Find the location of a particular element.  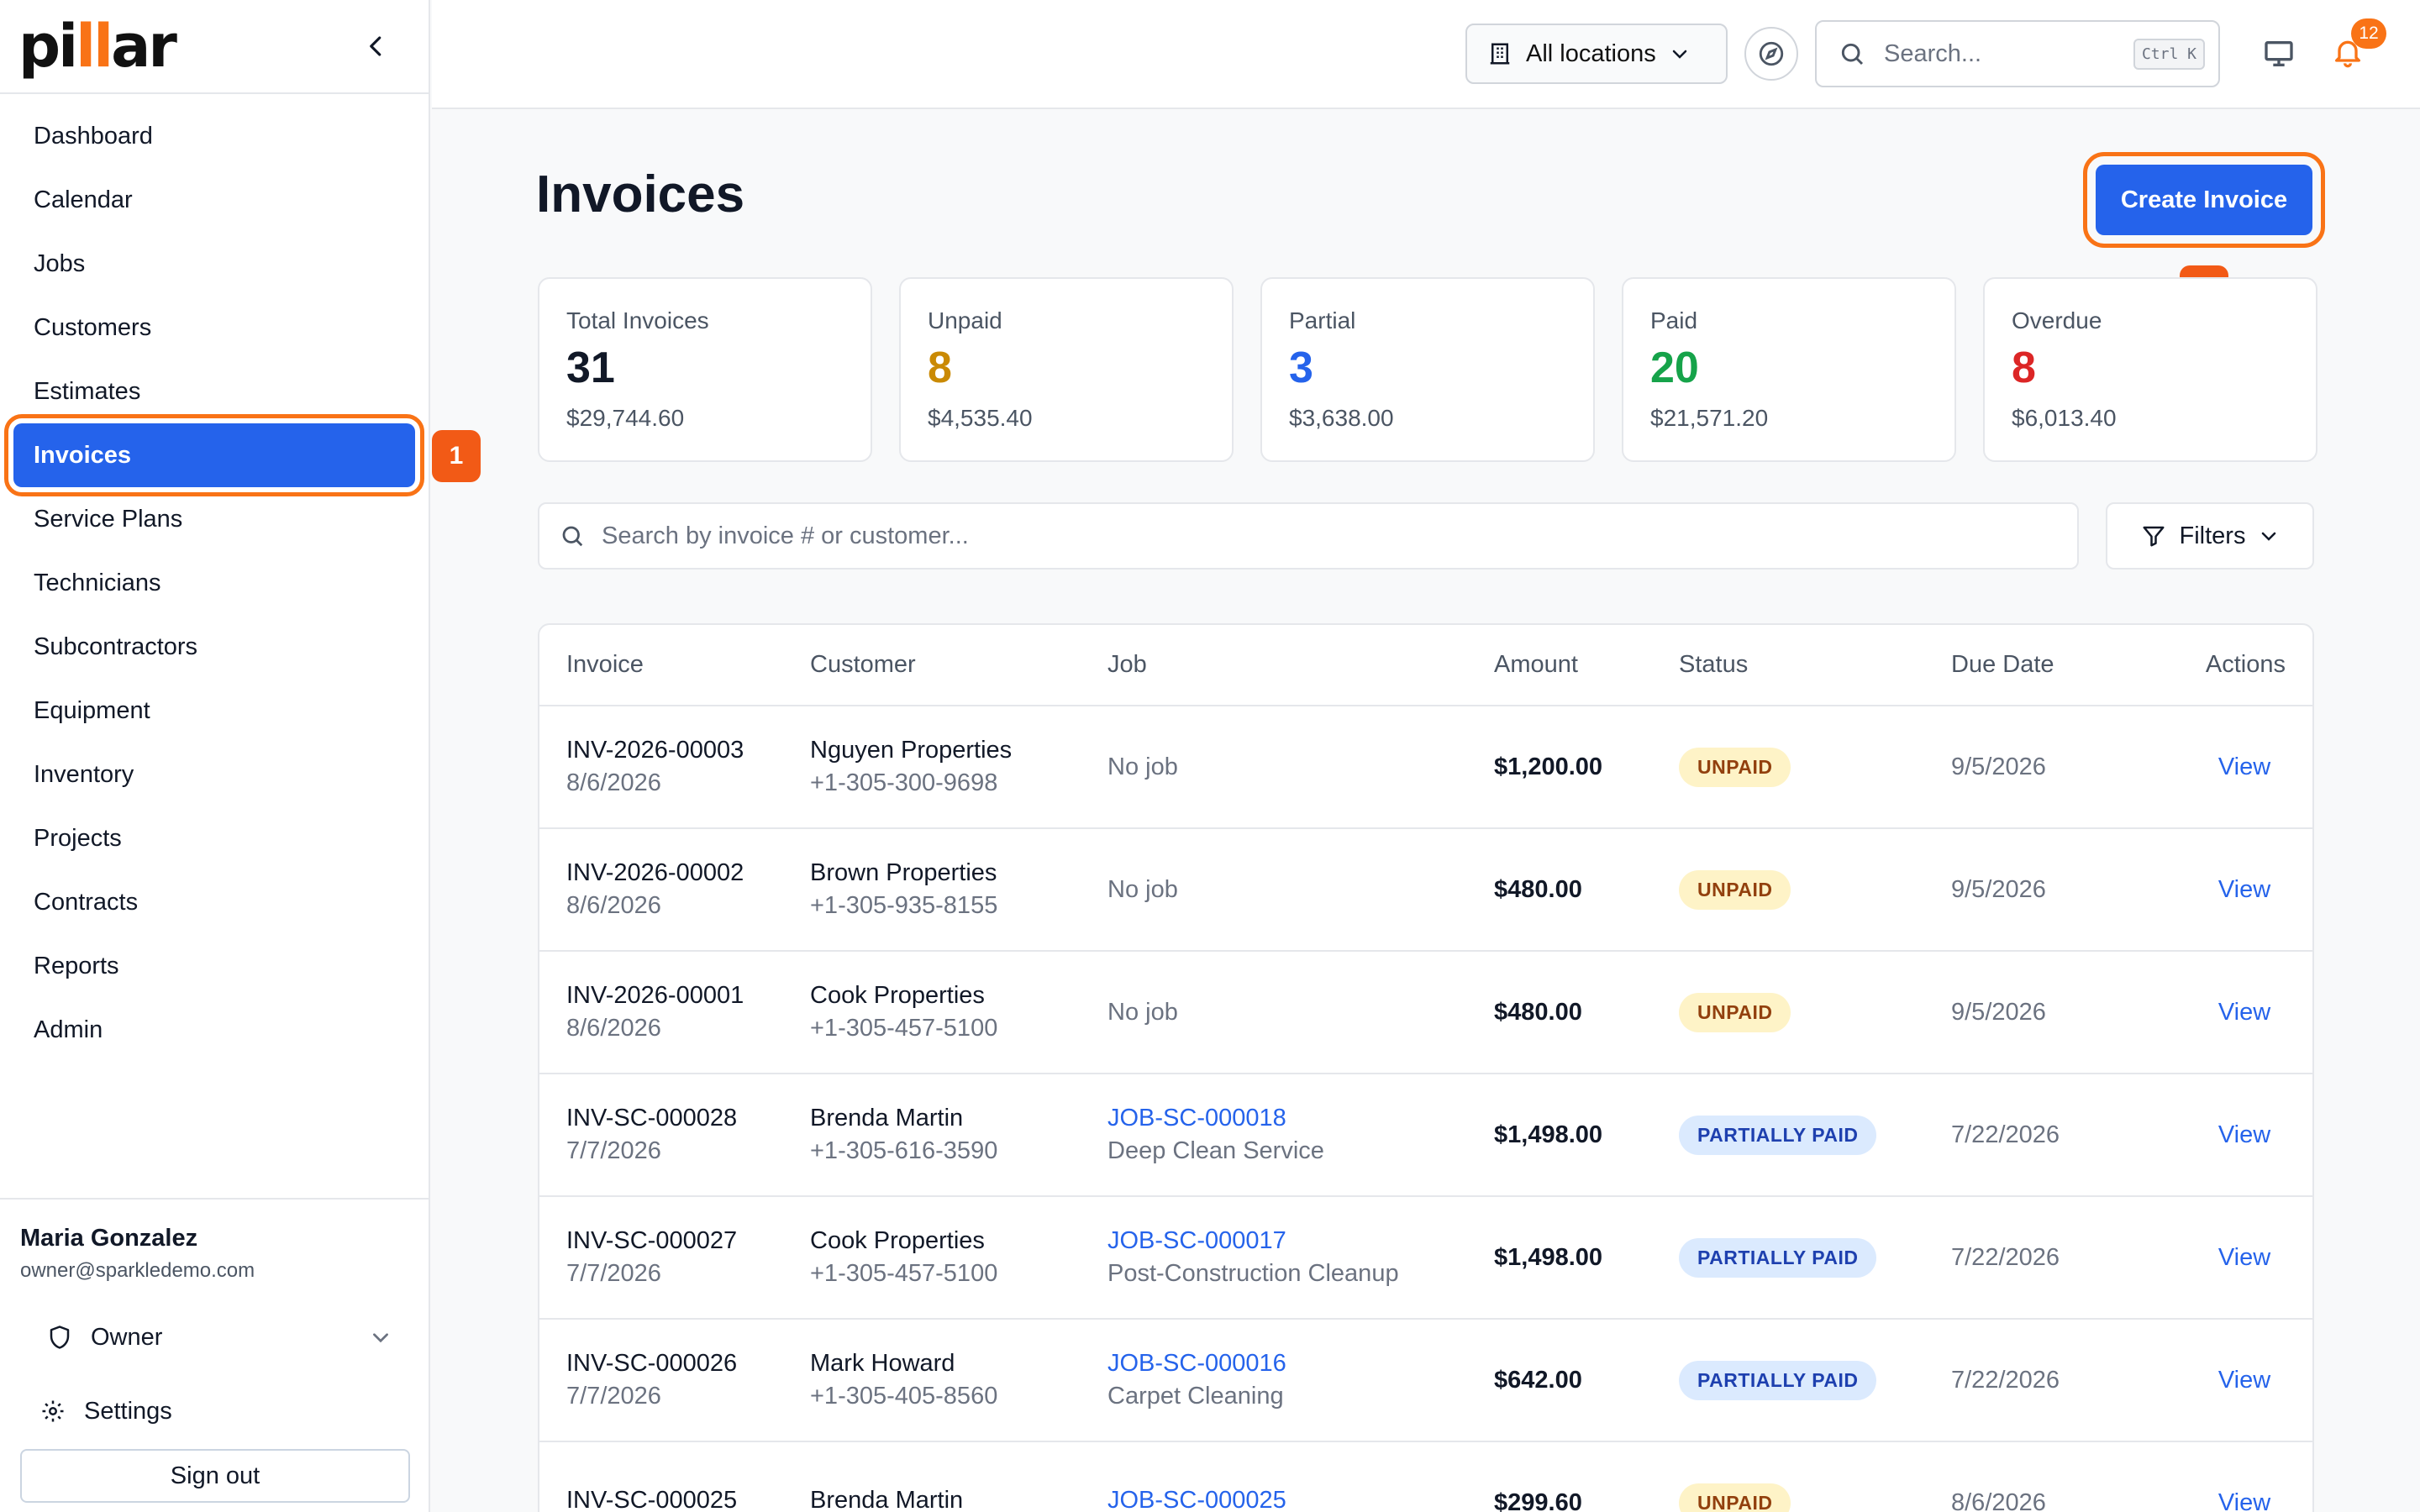

cell-amount: $299.60 is located at coordinates (1587, 1476).